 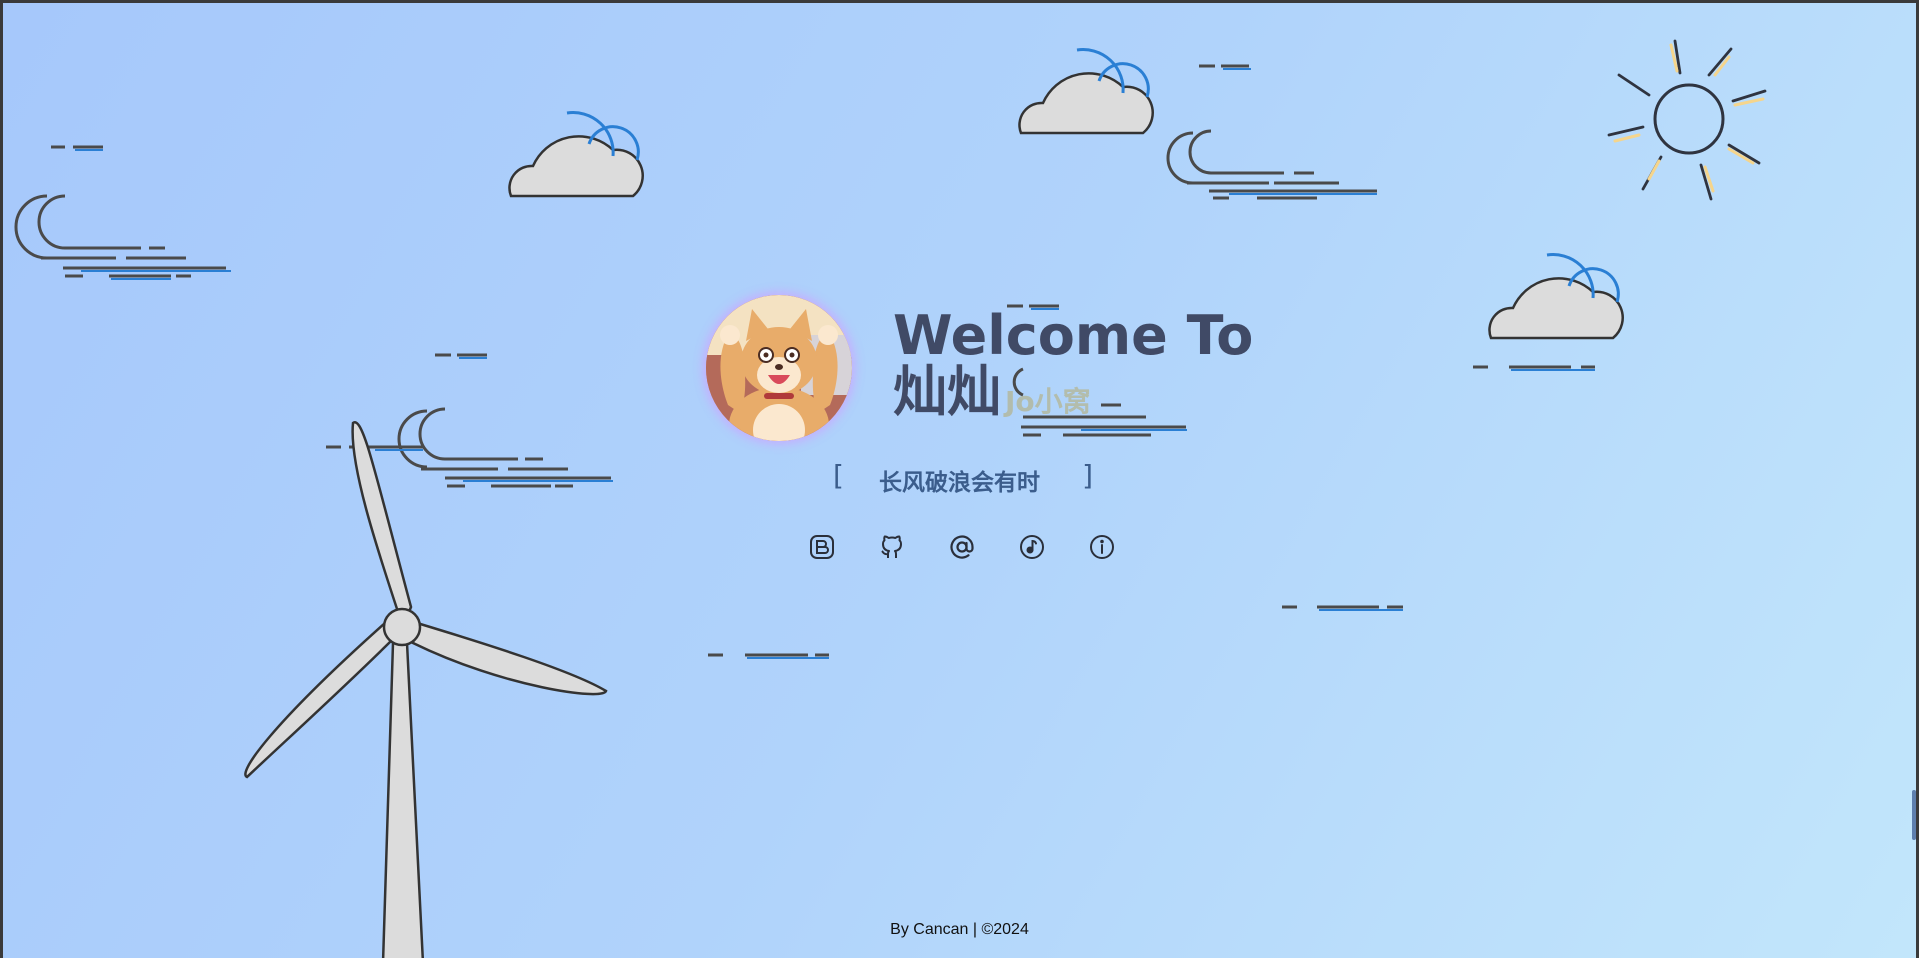 I want to click on motto-open-bracket: [, so click(x=838, y=475).